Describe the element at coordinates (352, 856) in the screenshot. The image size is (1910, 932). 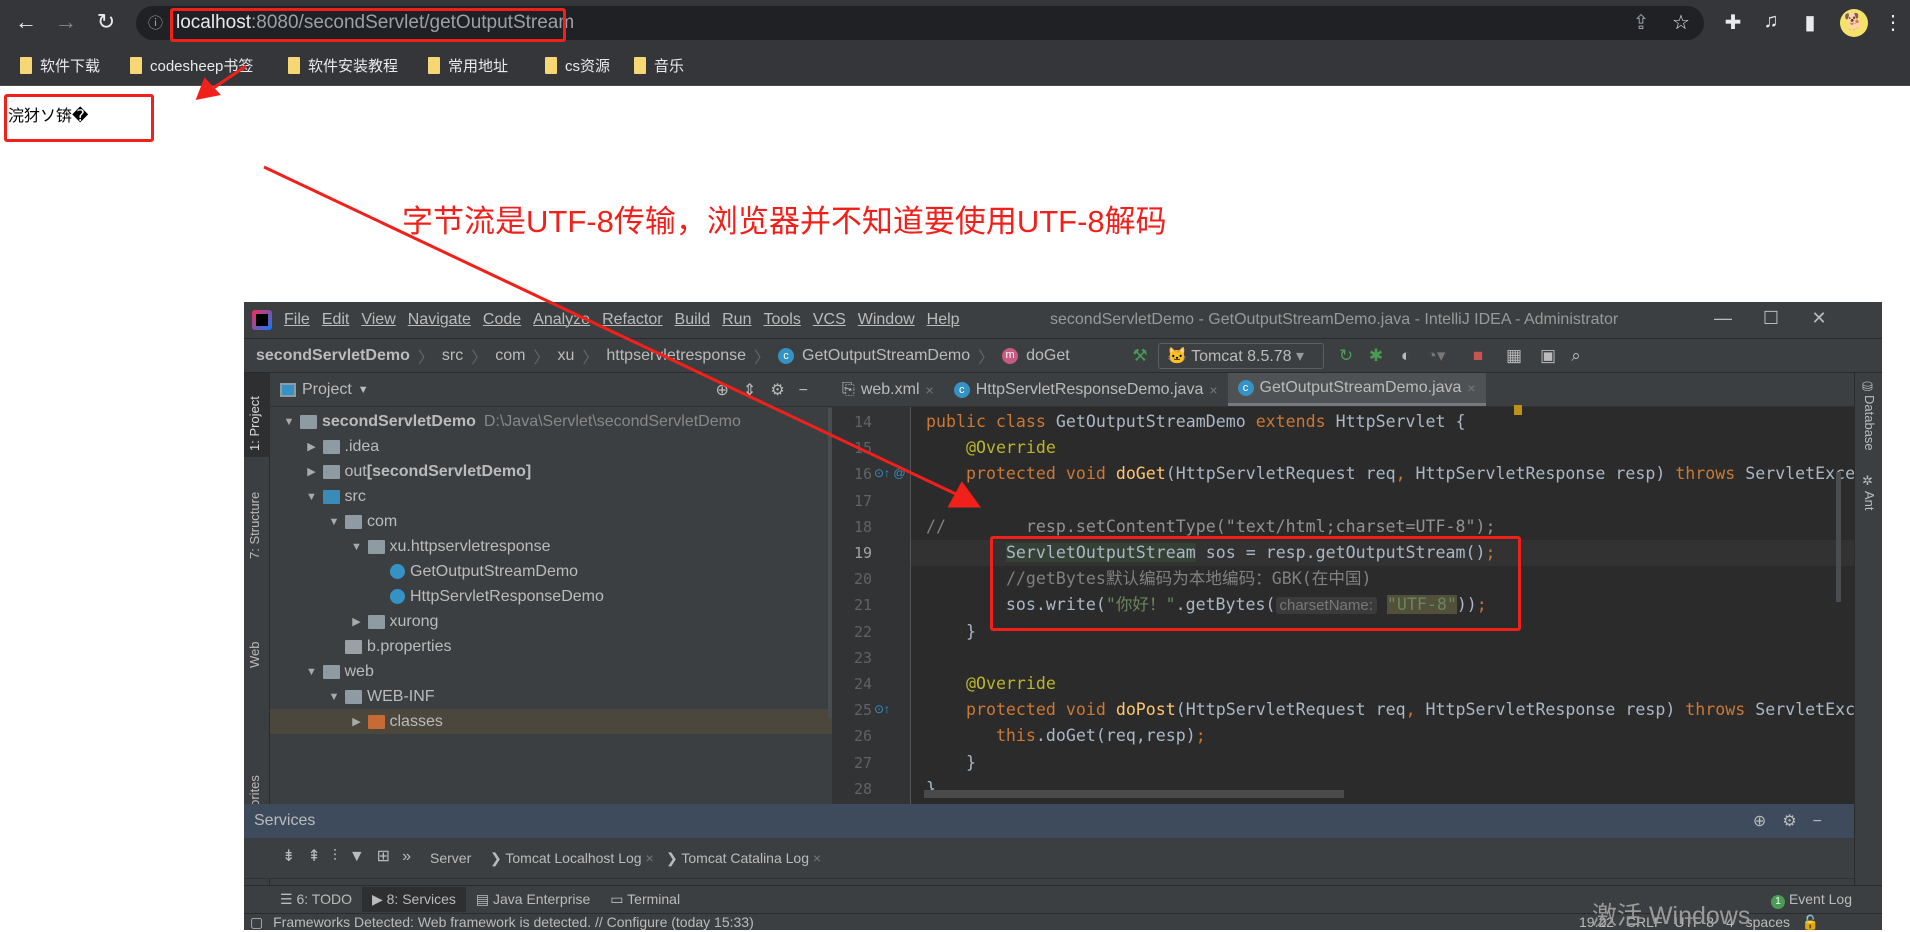
I see `services-actions: ⇟⇞⫶▼⊞»` at that location.